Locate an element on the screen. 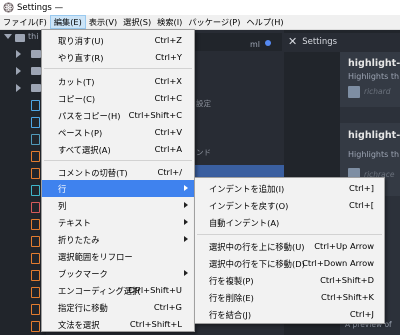 This screenshot has width=400, height=335. menu-item-toggle-comment: コメントの切替(T) Ctrl+/ is located at coordinates (118, 172).